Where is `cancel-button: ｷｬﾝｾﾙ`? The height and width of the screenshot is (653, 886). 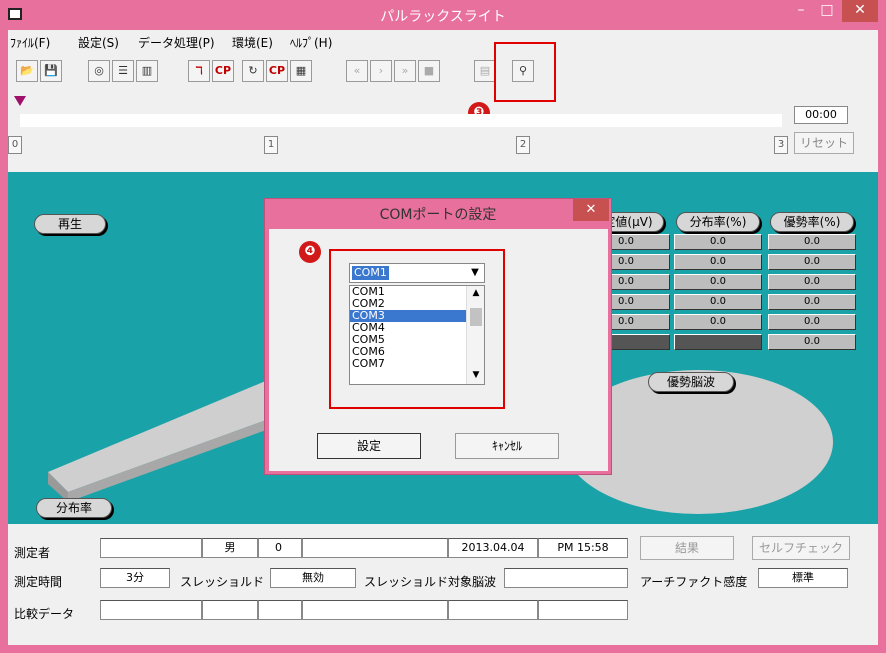
cancel-button: ｷｬﾝｾﾙ is located at coordinates (507, 446).